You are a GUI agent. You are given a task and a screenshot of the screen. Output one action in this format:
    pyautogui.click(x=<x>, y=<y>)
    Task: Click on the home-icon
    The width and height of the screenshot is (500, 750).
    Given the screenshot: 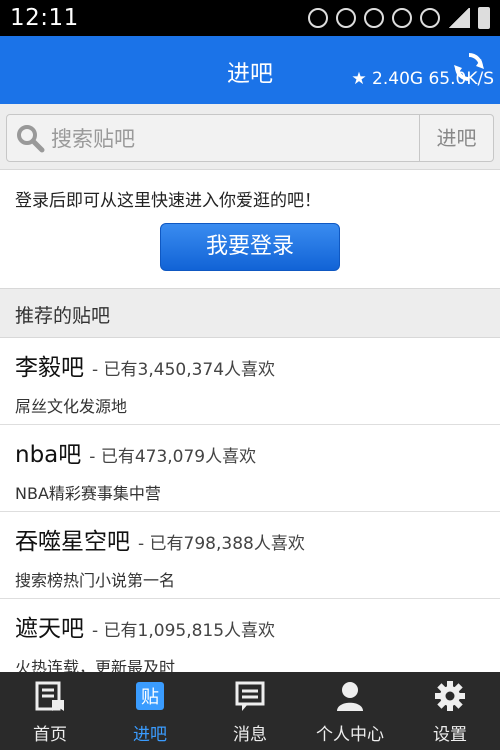 What is the action you would take?
    pyautogui.click(x=49, y=696)
    